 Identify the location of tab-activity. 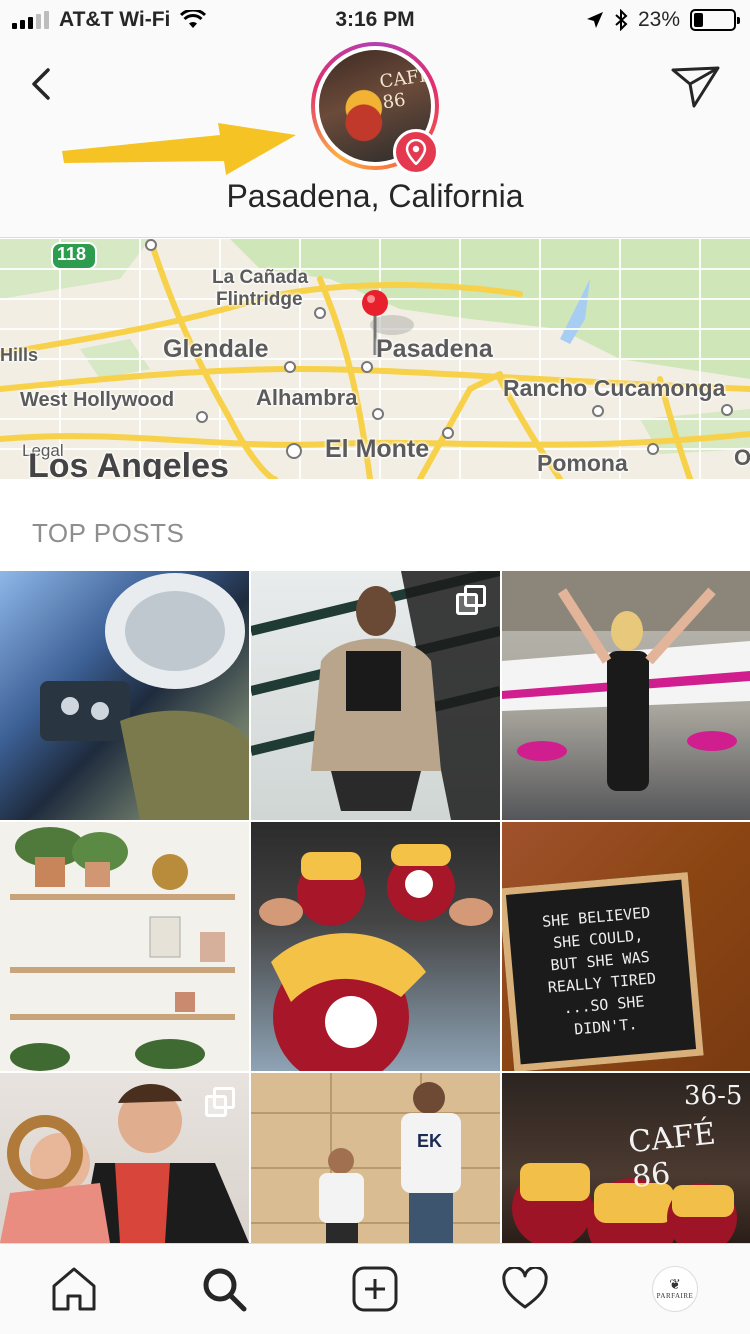
(525, 1289).